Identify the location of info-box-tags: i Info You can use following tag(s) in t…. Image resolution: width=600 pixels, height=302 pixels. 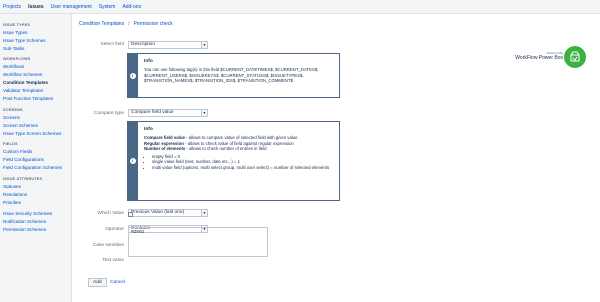
(233, 75).